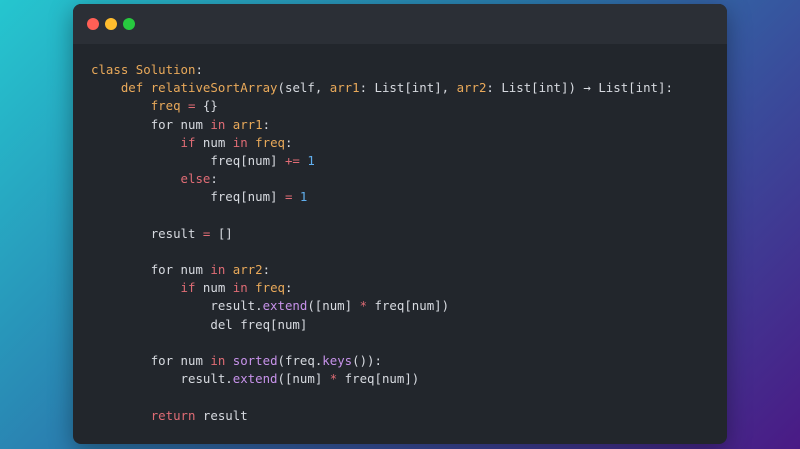 This screenshot has width=800, height=449. I want to click on code-line: class Solution:, so click(382, 70).